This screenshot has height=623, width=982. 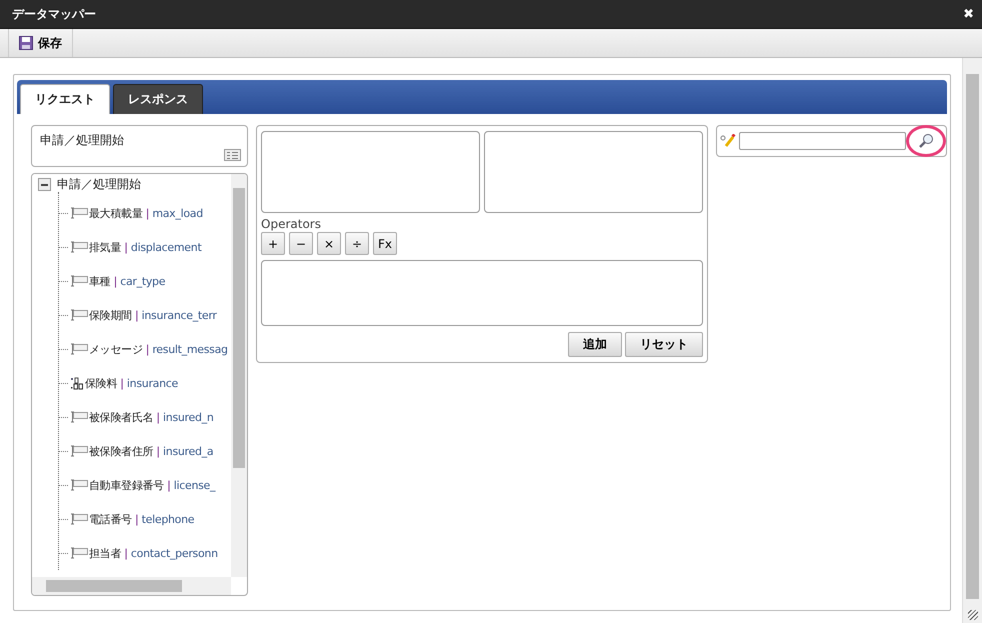 What do you see at coordinates (728, 141) in the screenshot?
I see `pencil-icon` at bounding box center [728, 141].